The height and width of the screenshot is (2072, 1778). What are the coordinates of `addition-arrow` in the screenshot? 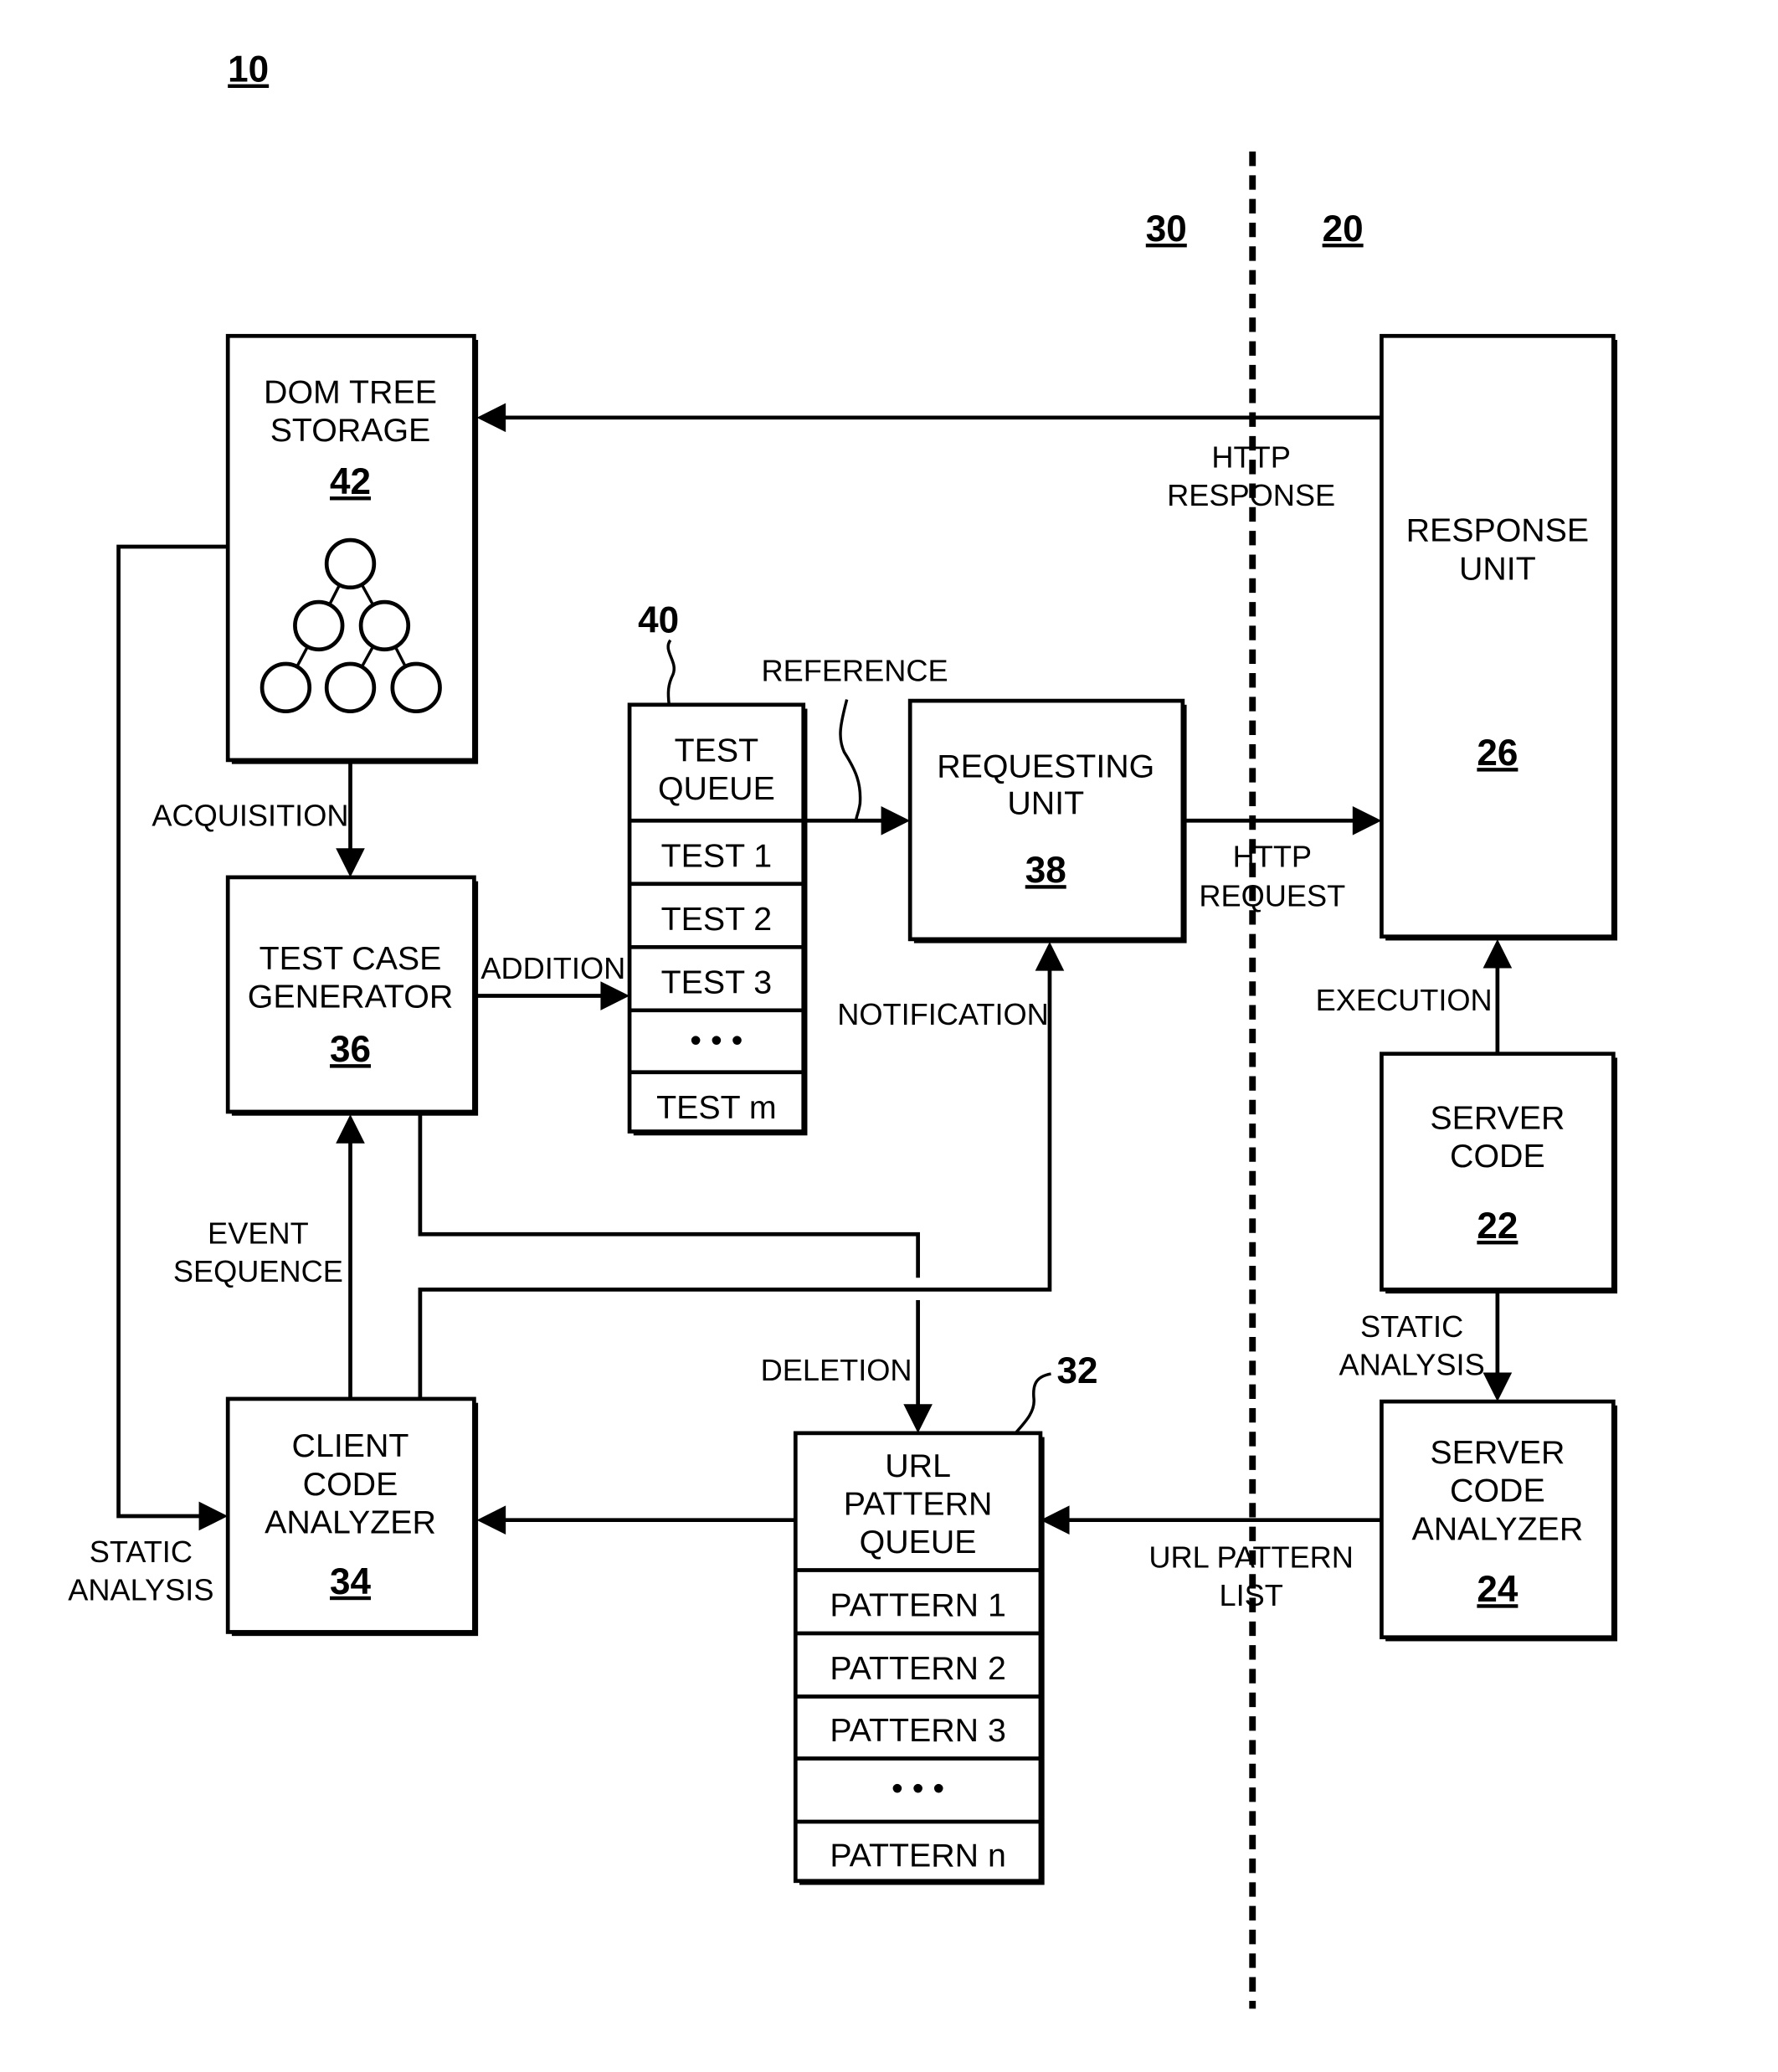 It's located at (552, 995).